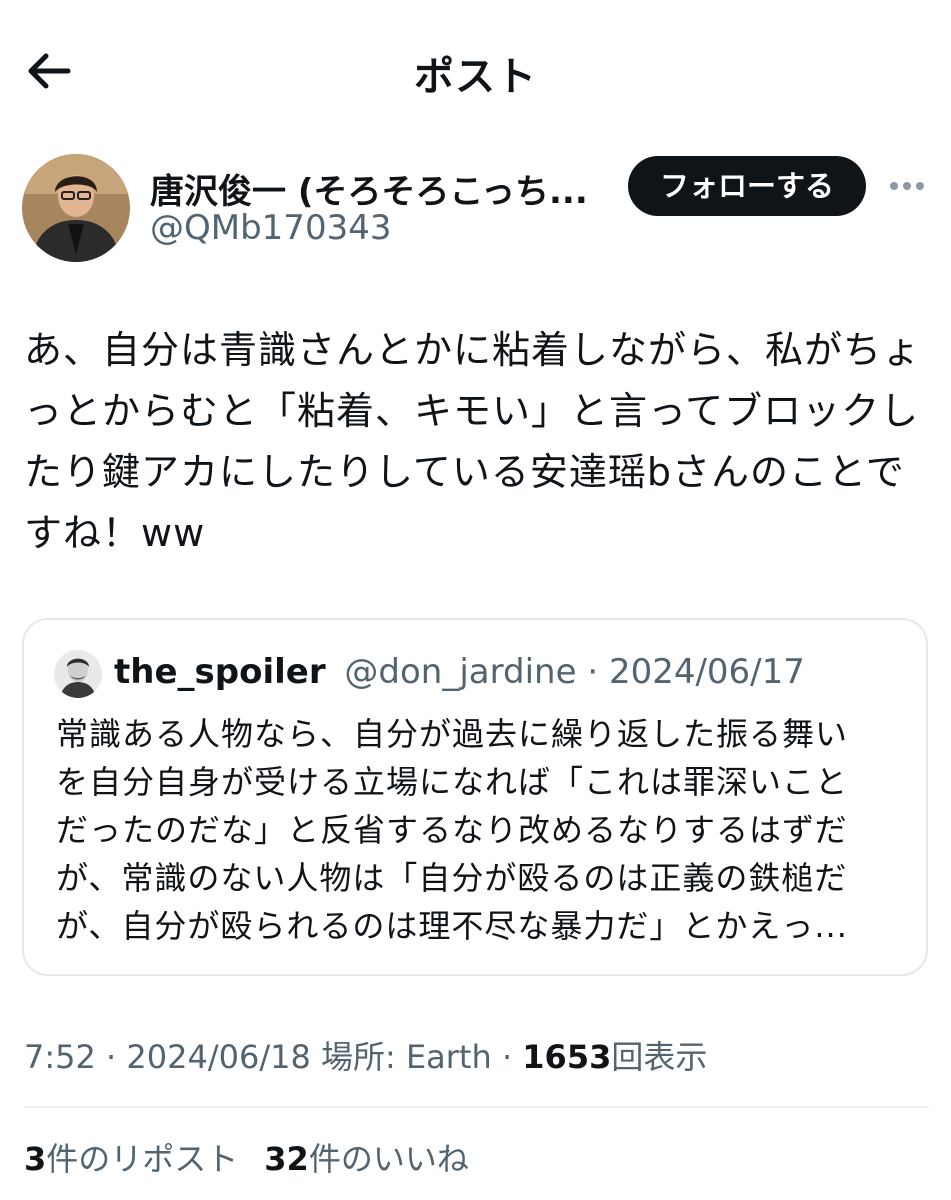 The height and width of the screenshot is (1200, 951). I want to click on view-count-label: 回表示, so click(659, 1057).